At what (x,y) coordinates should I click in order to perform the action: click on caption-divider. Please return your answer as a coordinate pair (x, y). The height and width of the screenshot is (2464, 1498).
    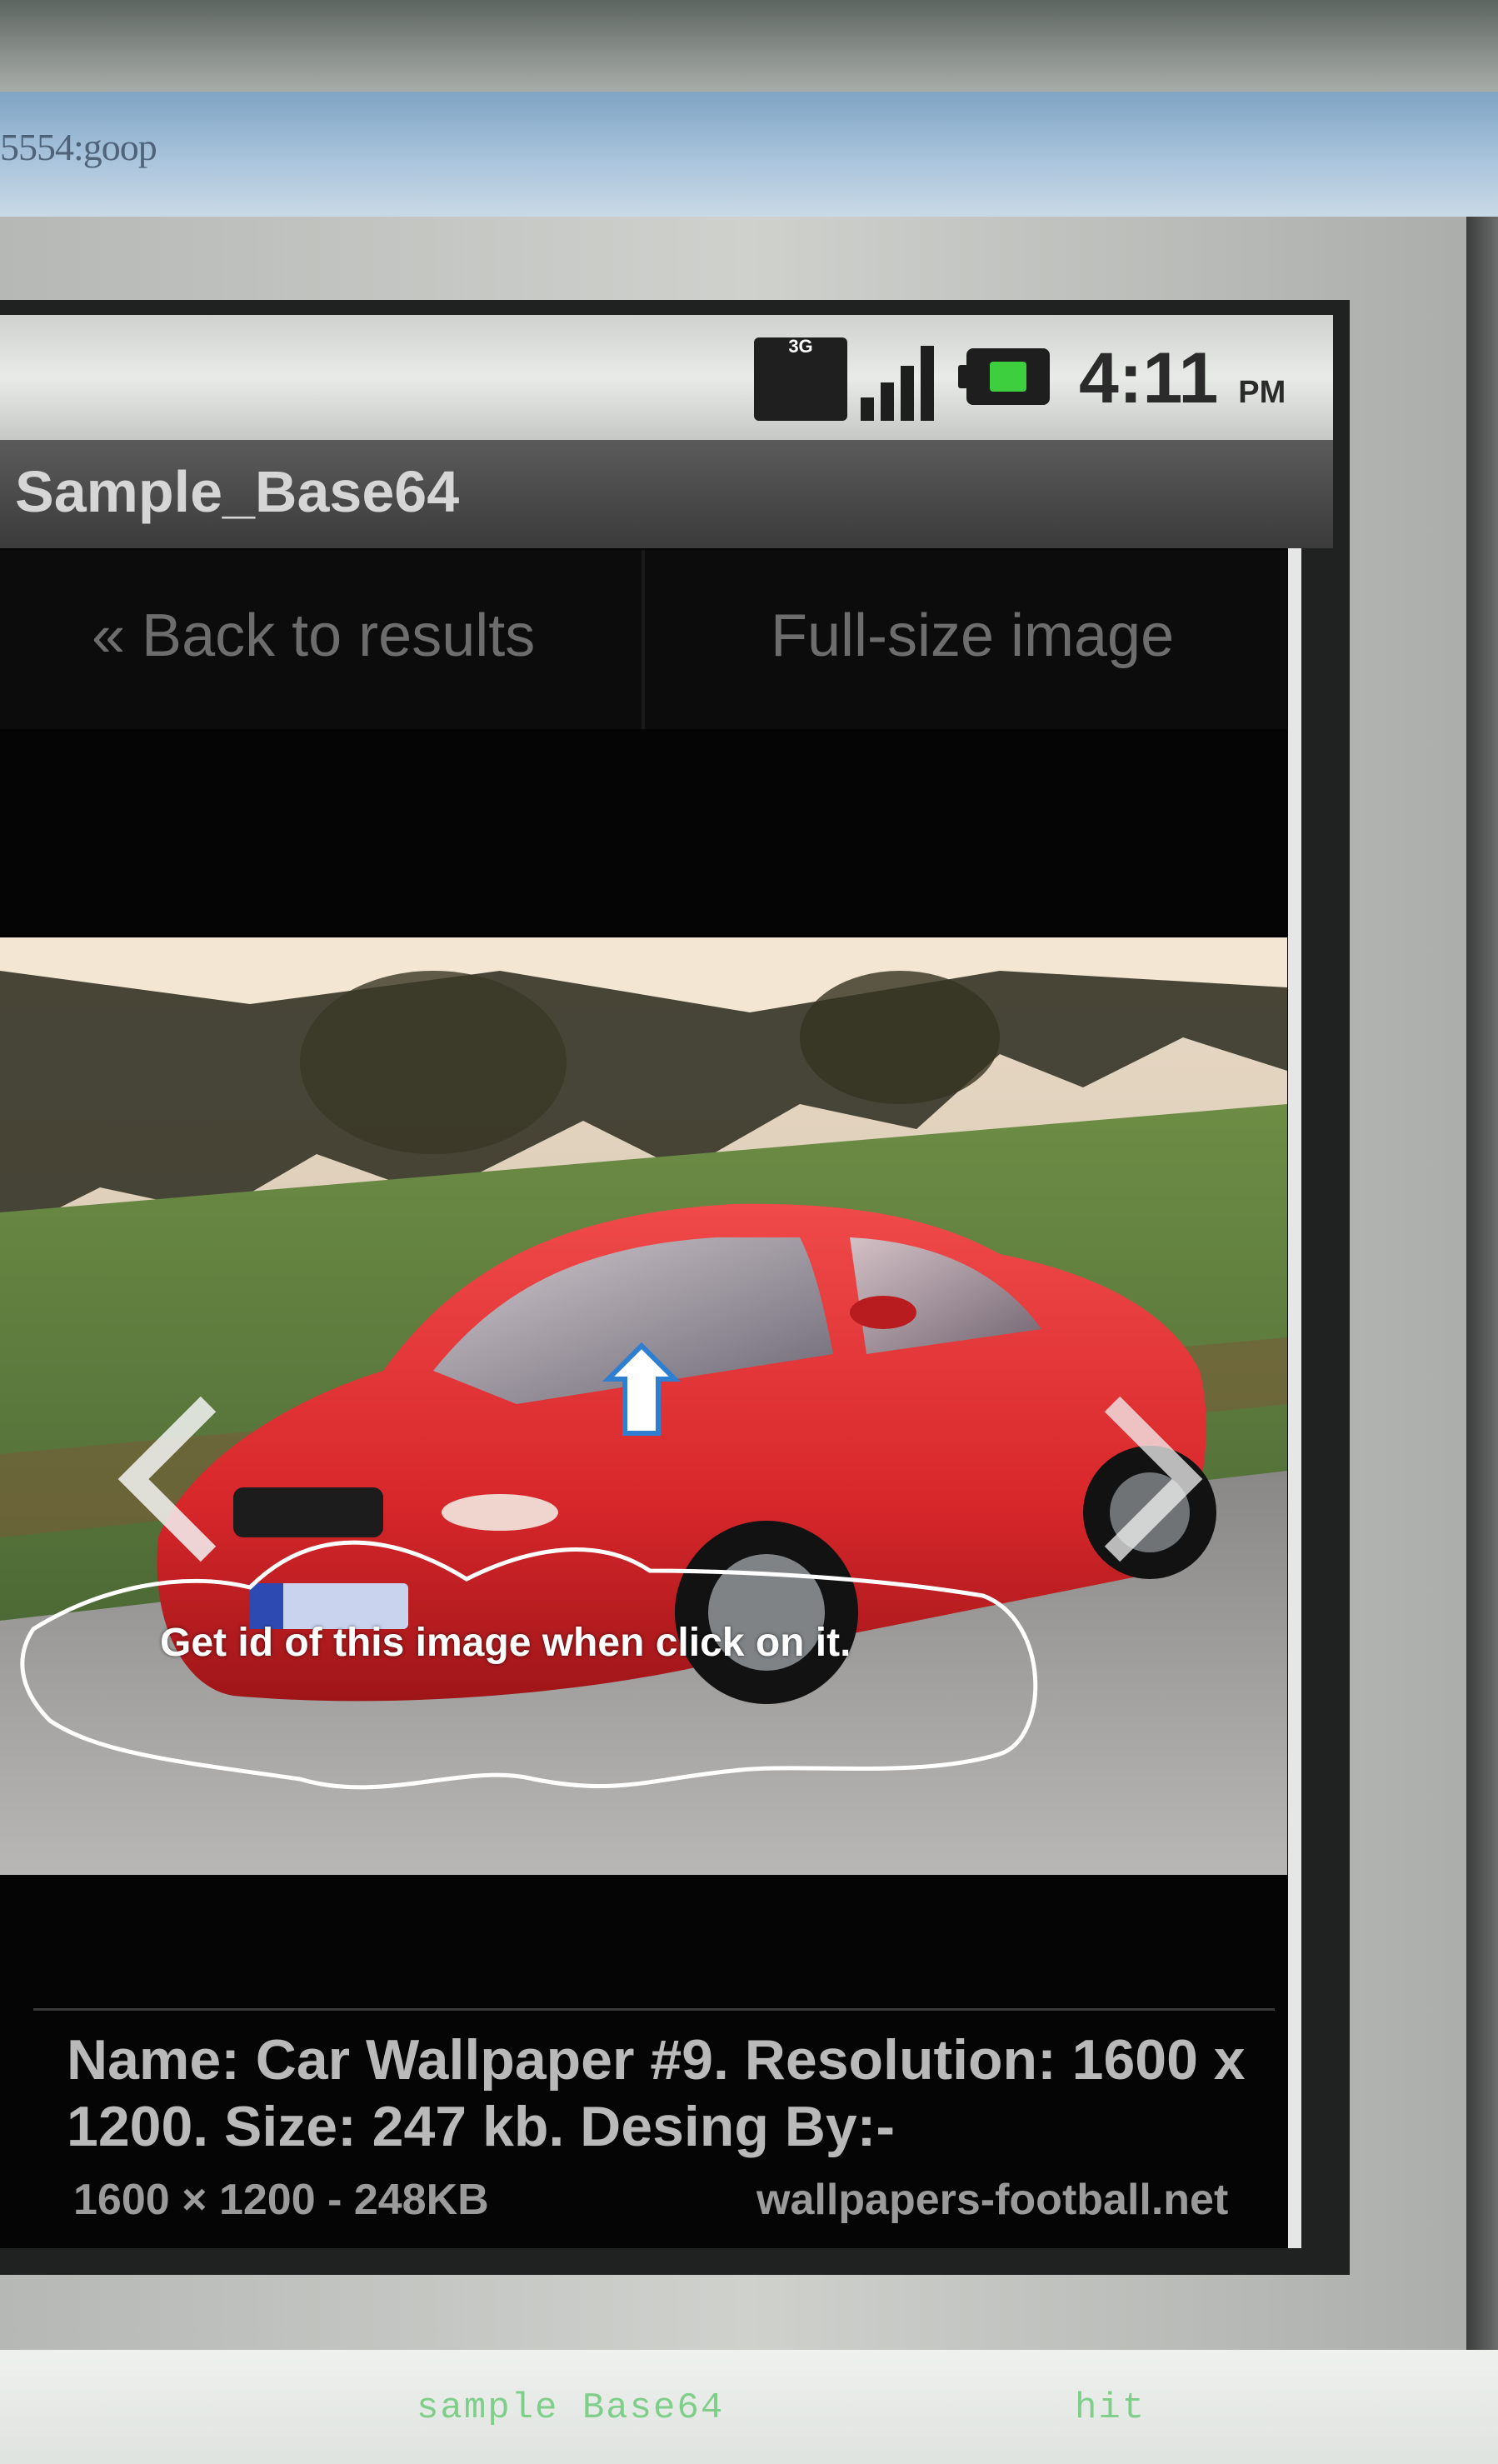
    Looking at the image, I should click on (654, 2009).